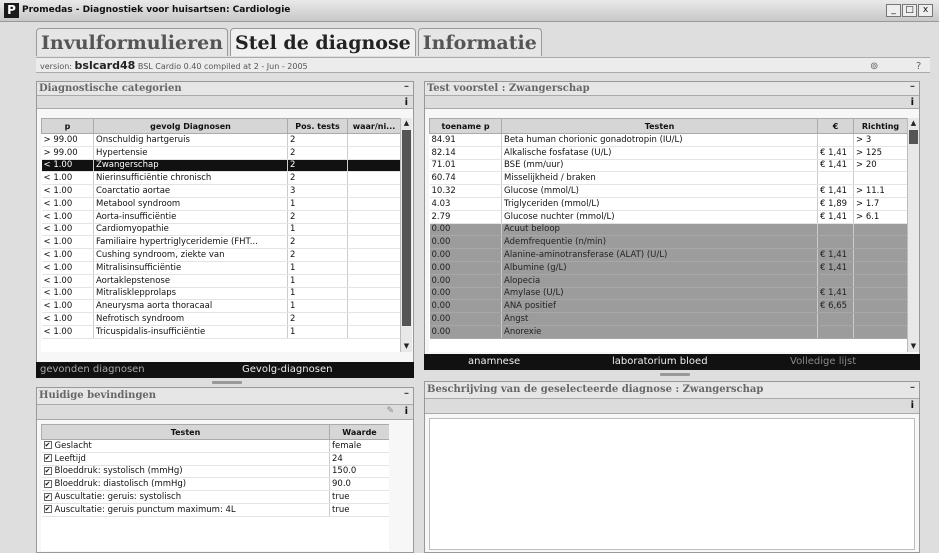 This screenshot has height=553, width=939. I want to click on diagnosis-row: < 1.00 Aorta-insufficiëntie 2, so click(220, 217).